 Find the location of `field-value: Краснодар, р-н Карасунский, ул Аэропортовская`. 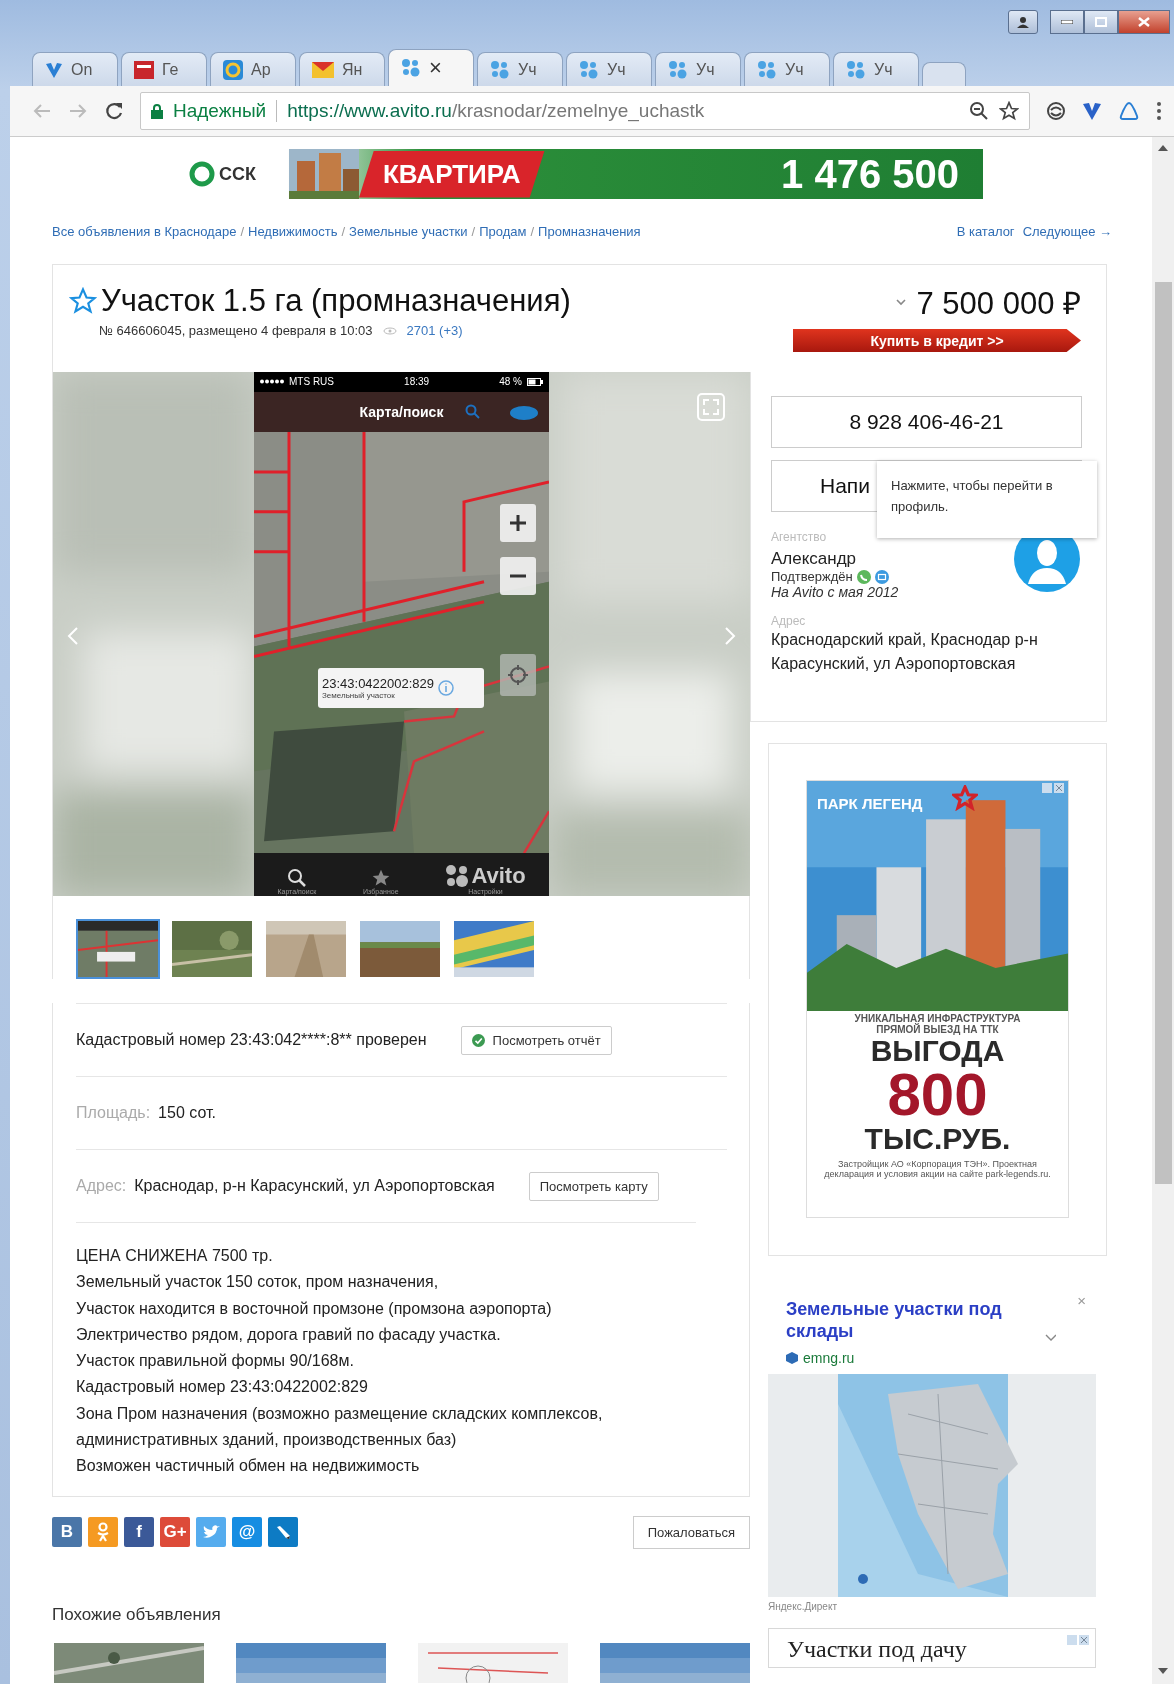

field-value: Краснодар, р-н Карасунский, ул Аэропортовская is located at coordinates (314, 1186).